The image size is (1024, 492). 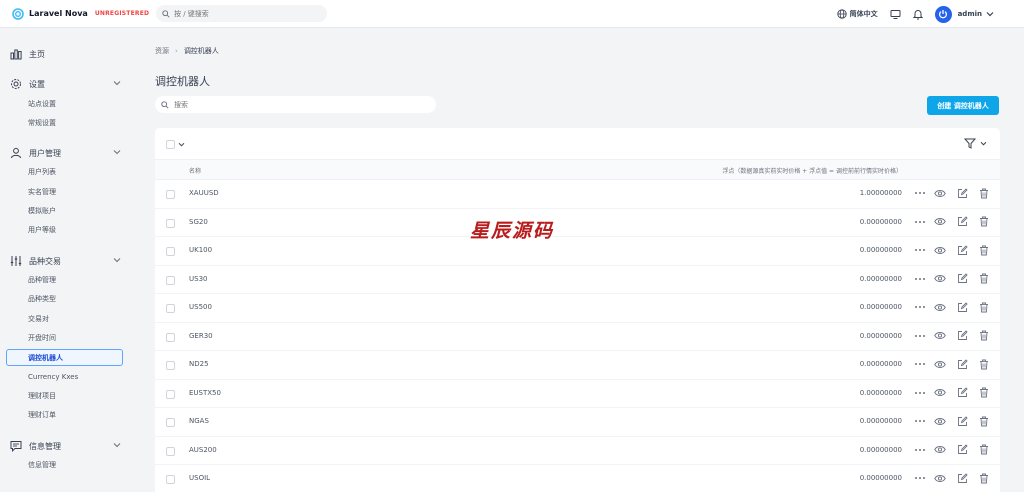 What do you see at coordinates (67, 446) in the screenshot?
I see `sidebar-section-messages: 信息管理` at bounding box center [67, 446].